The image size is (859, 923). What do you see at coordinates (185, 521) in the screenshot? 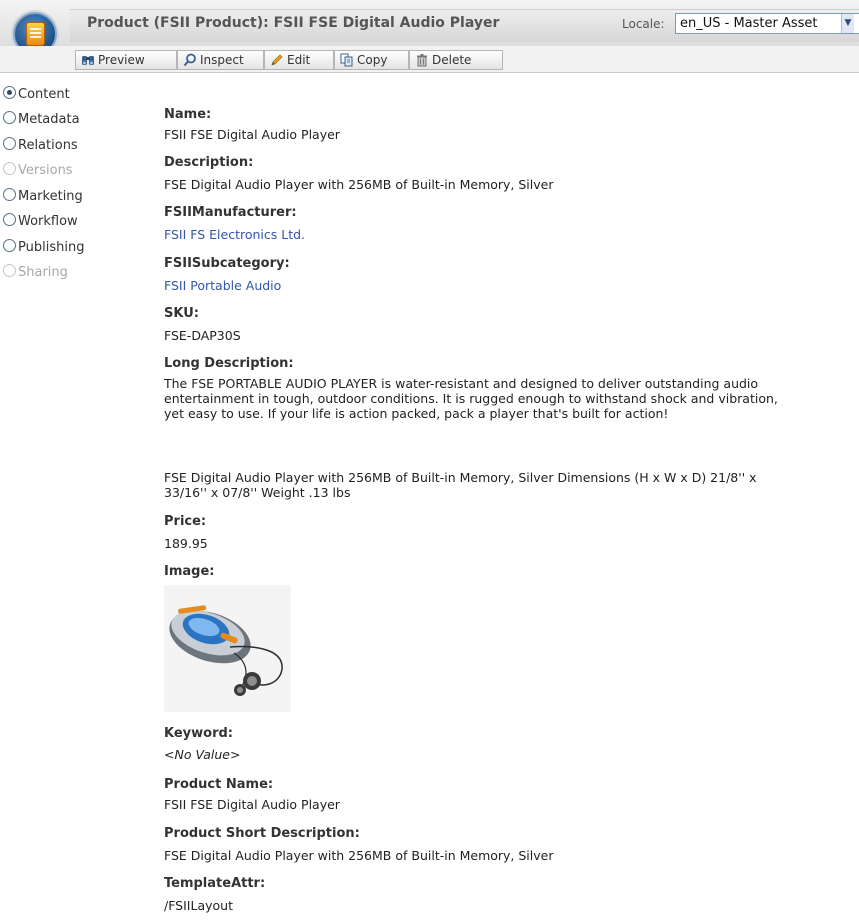
I see `price-label: Price:` at bounding box center [185, 521].